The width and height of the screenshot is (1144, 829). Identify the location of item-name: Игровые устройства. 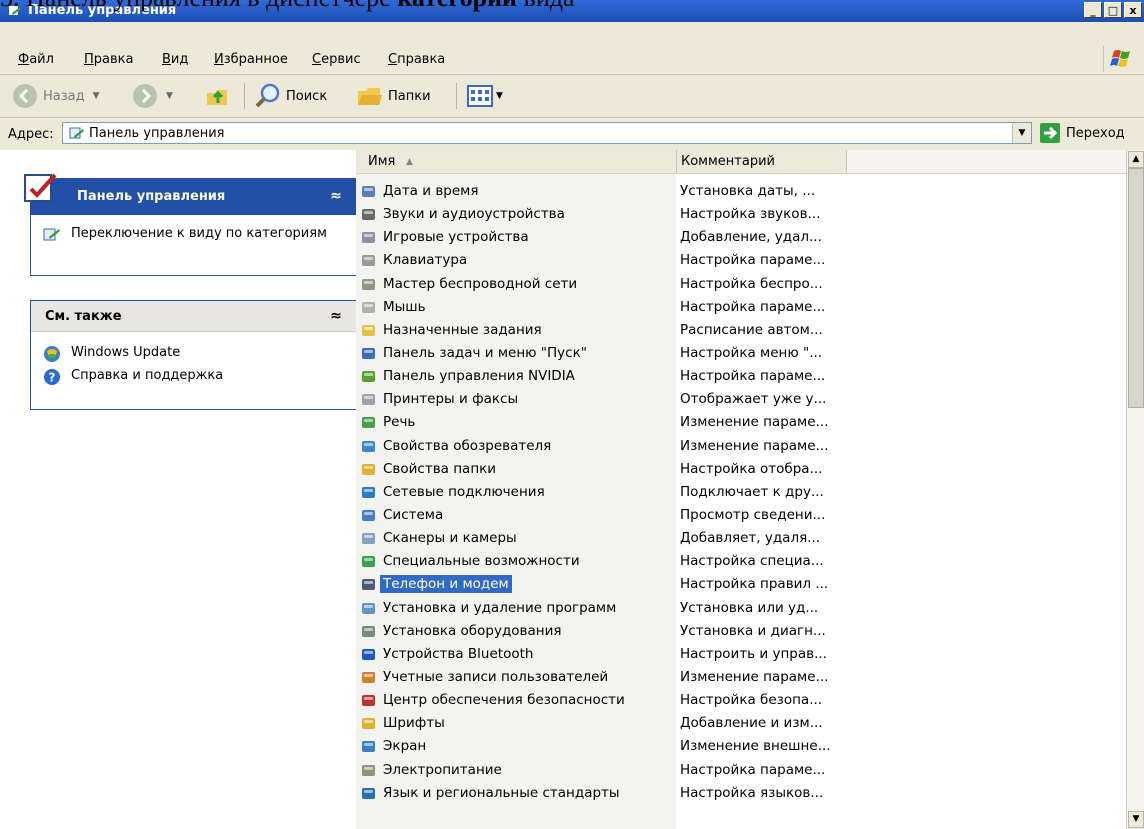
(456, 237).